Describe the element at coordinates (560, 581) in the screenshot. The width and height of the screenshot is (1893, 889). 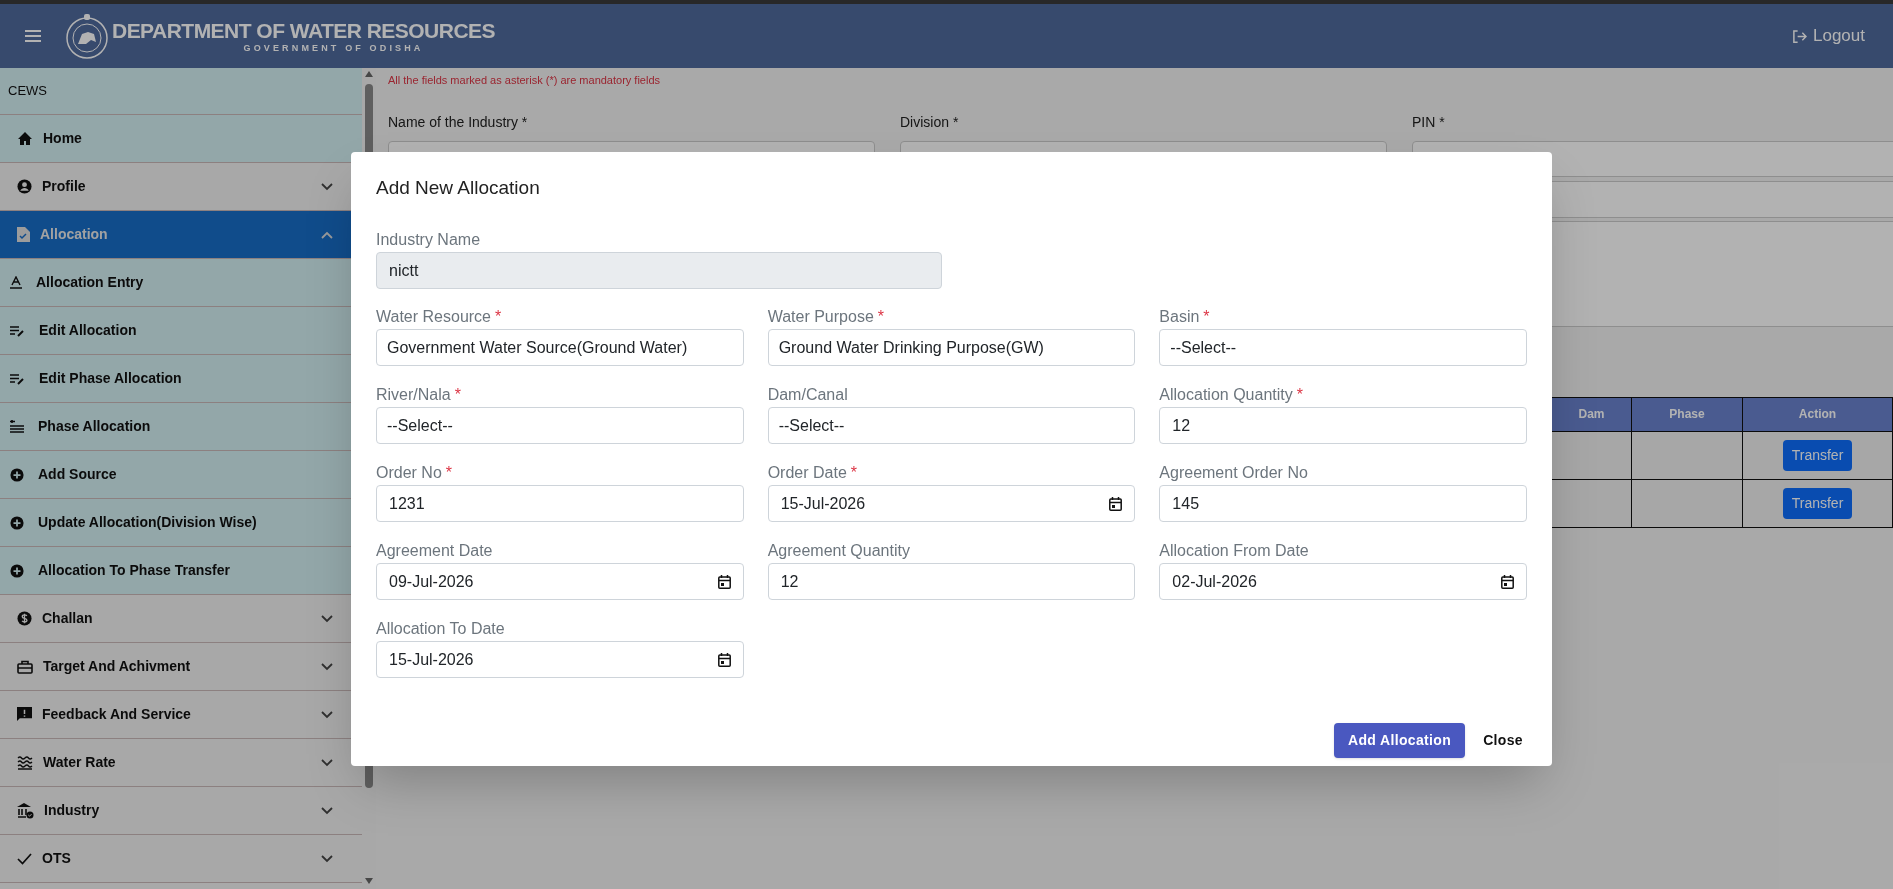
I see `date-field: 09-Jul-2026` at that location.